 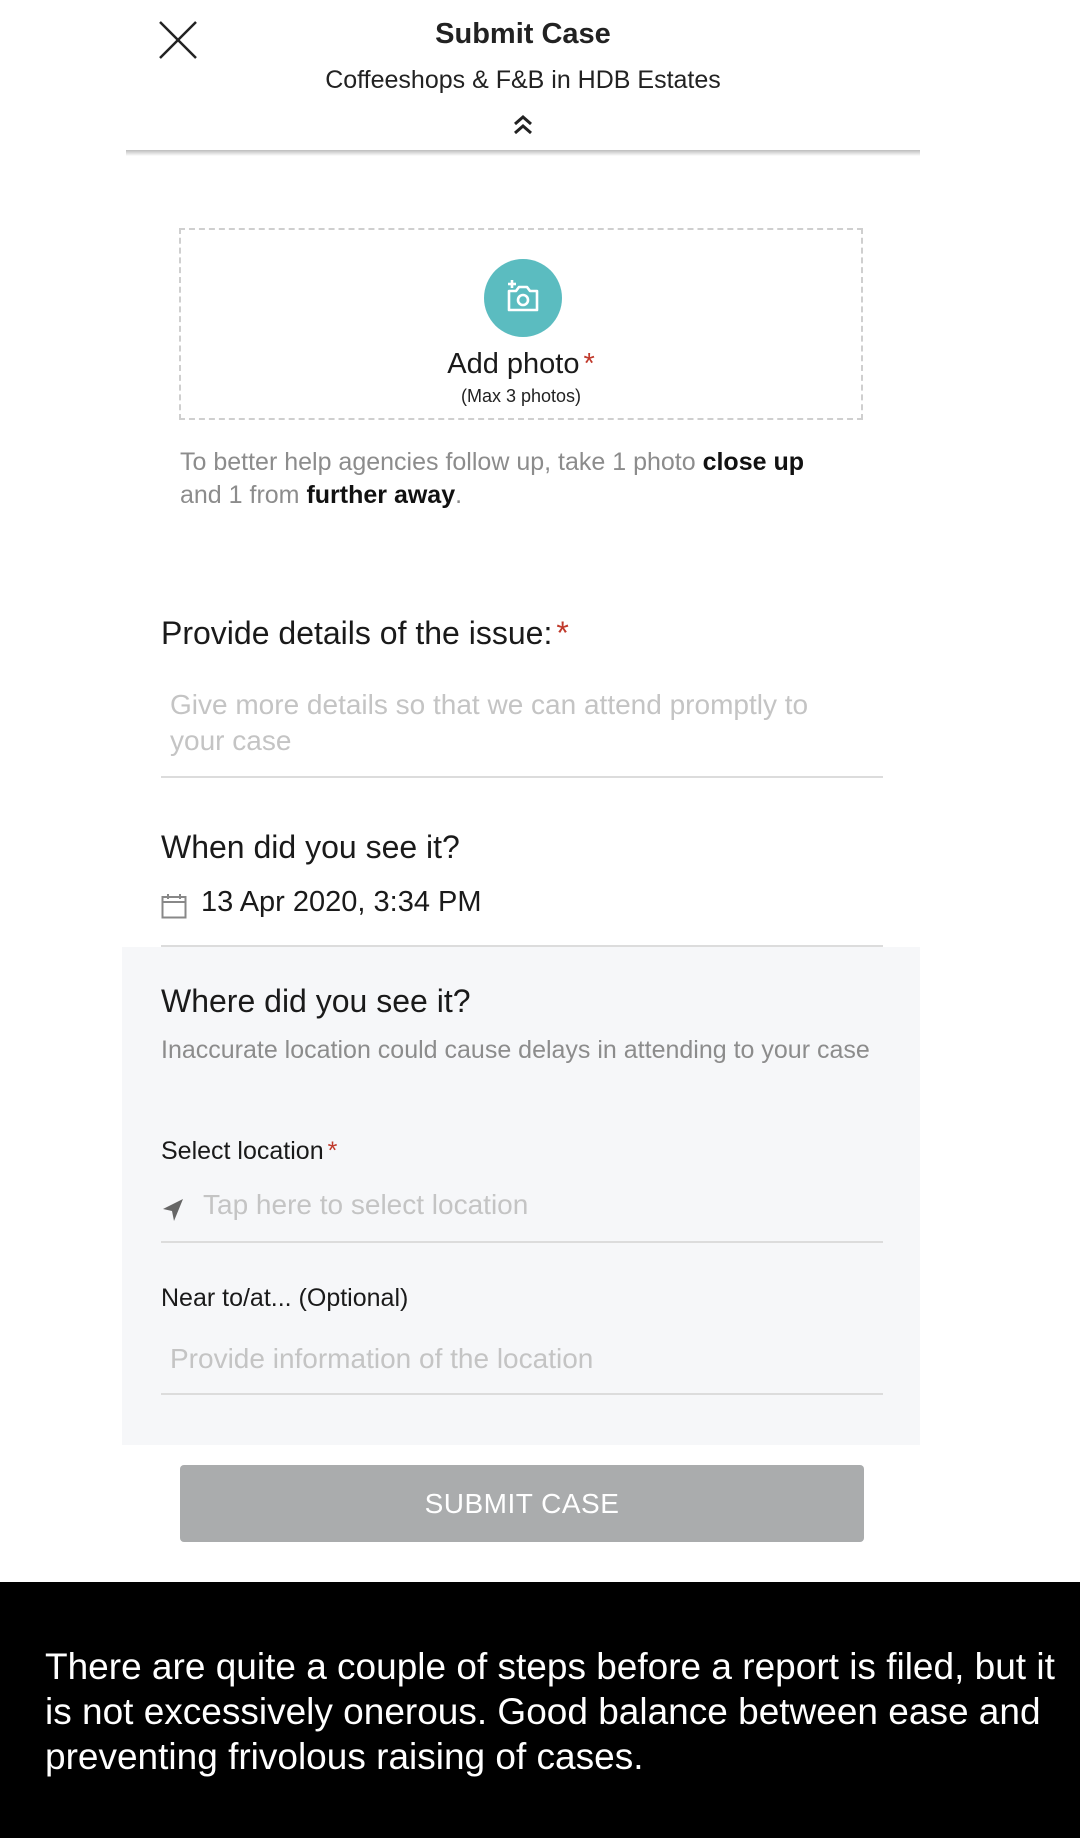 I want to click on hint-text-3: ., so click(x=459, y=495).